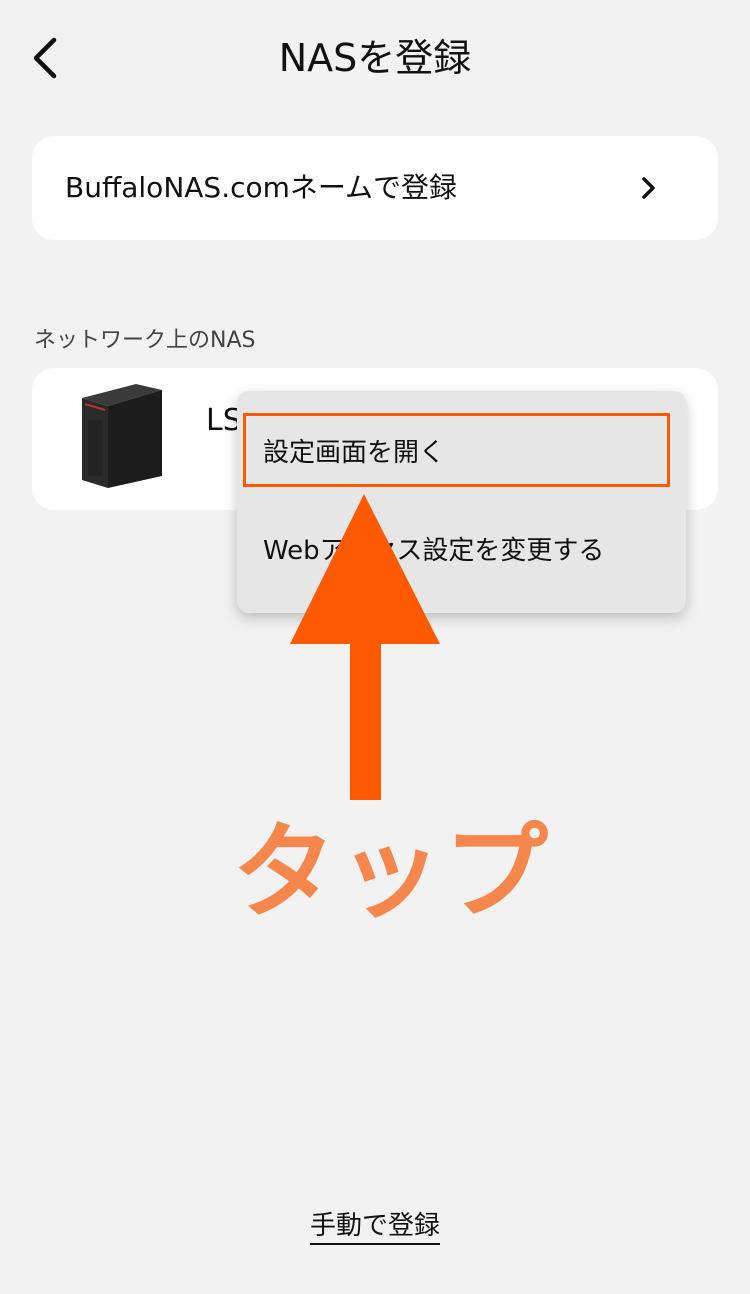  I want to click on register-by-nas-name-button: BuffaloNAS.comネームで登録, so click(375, 188).